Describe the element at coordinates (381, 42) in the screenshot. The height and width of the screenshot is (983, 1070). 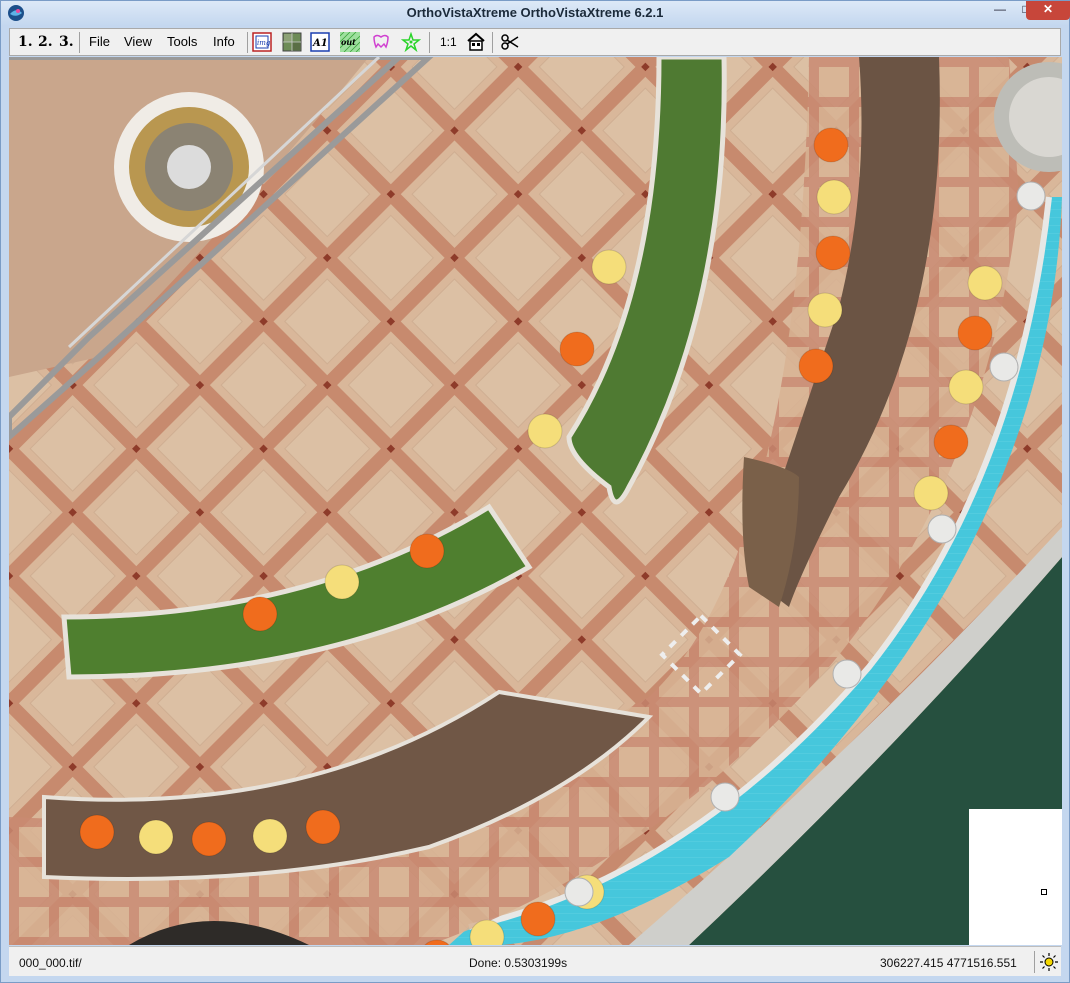
I see `tooth-icon` at that location.